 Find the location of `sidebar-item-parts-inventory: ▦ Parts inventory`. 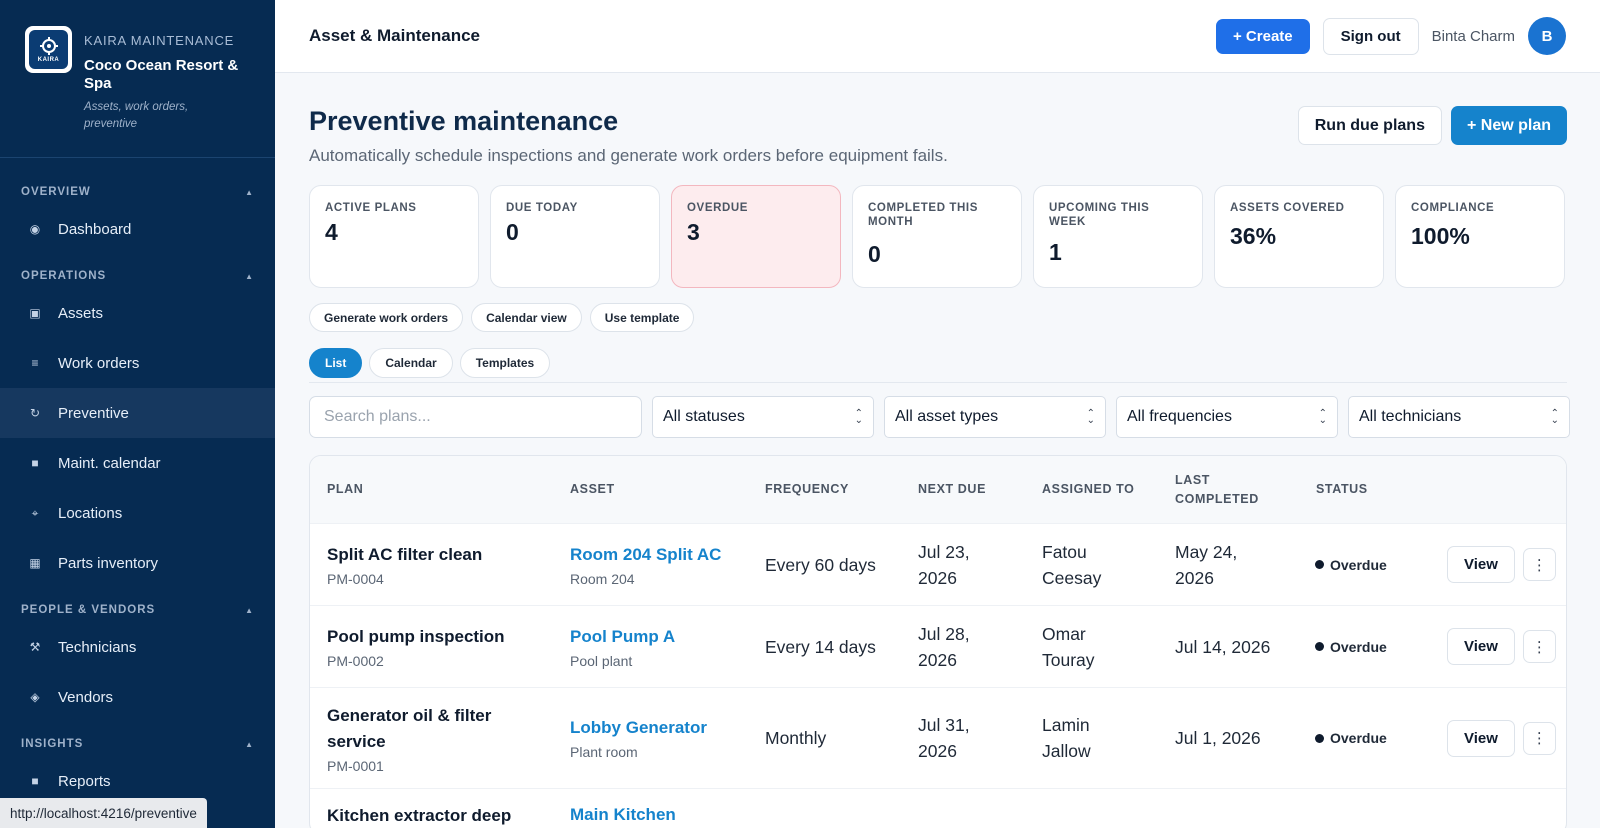

sidebar-item-parts-inventory: ▦ Parts inventory is located at coordinates (137, 563).